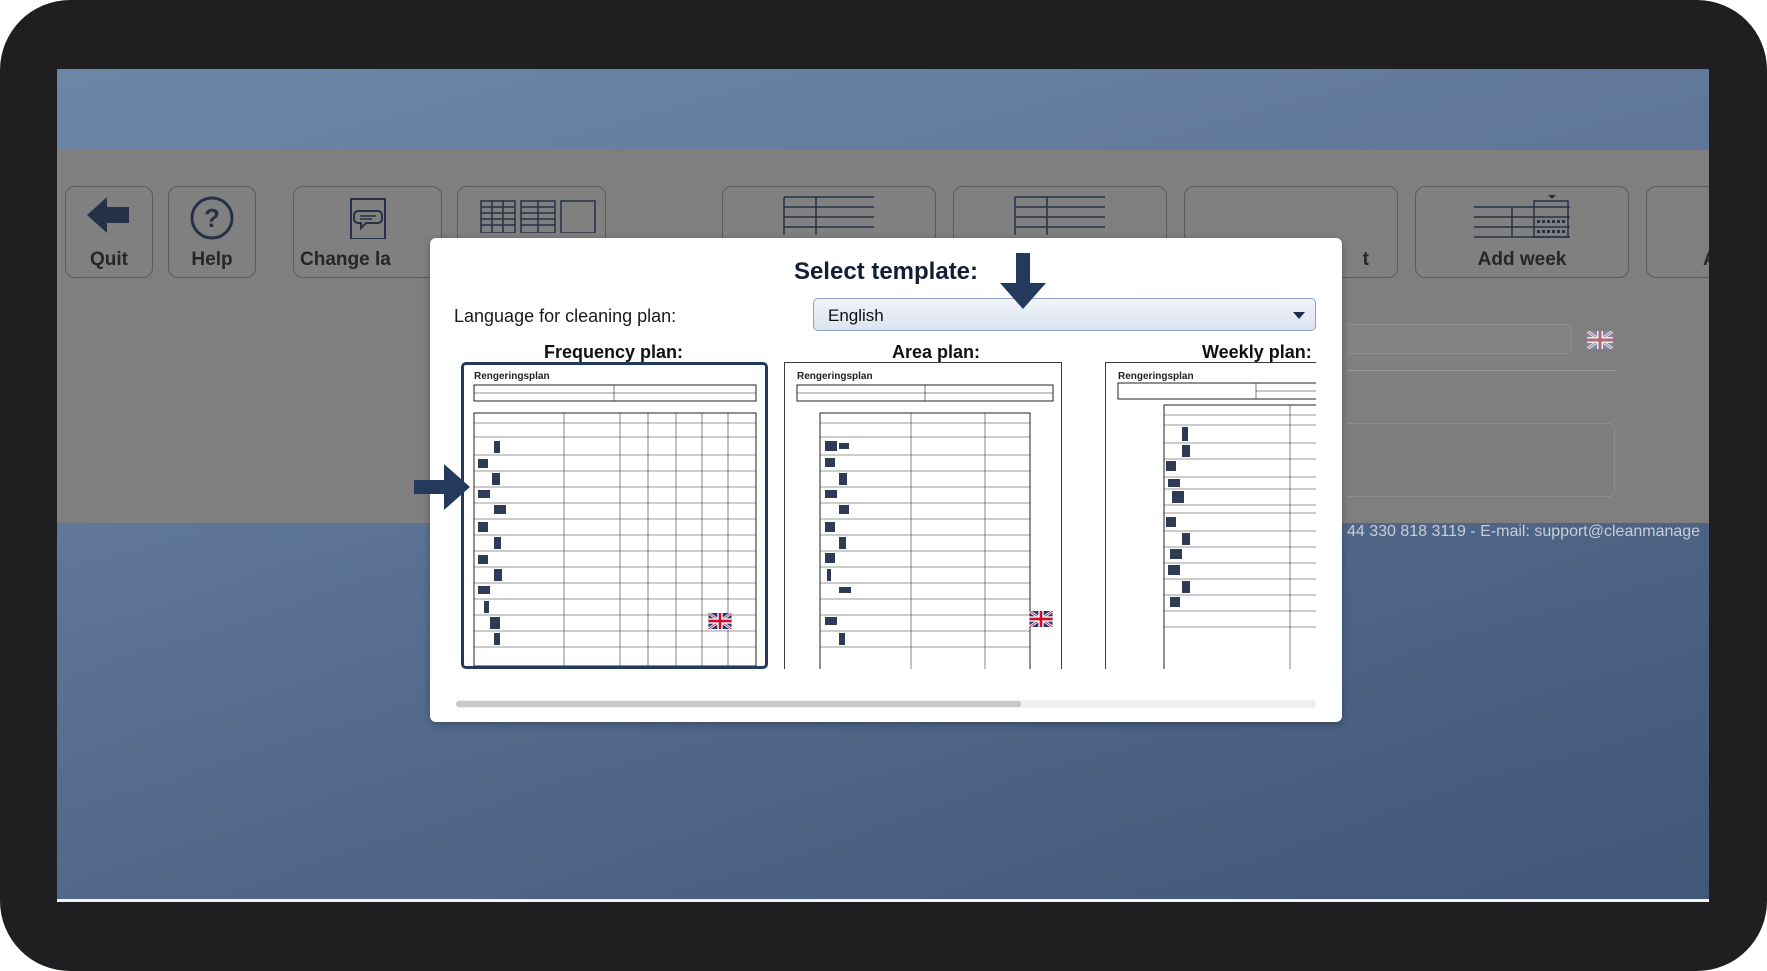  What do you see at coordinates (212, 259) in the screenshot?
I see `help-label: Help` at bounding box center [212, 259].